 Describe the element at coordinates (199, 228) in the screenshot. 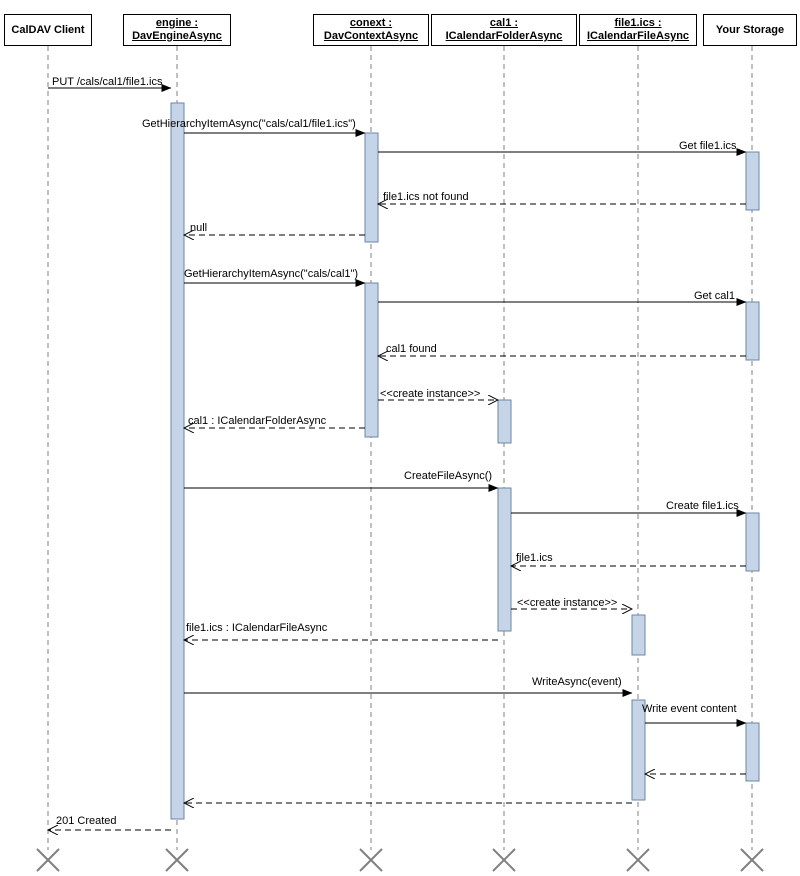

I see `message-label: null` at that location.